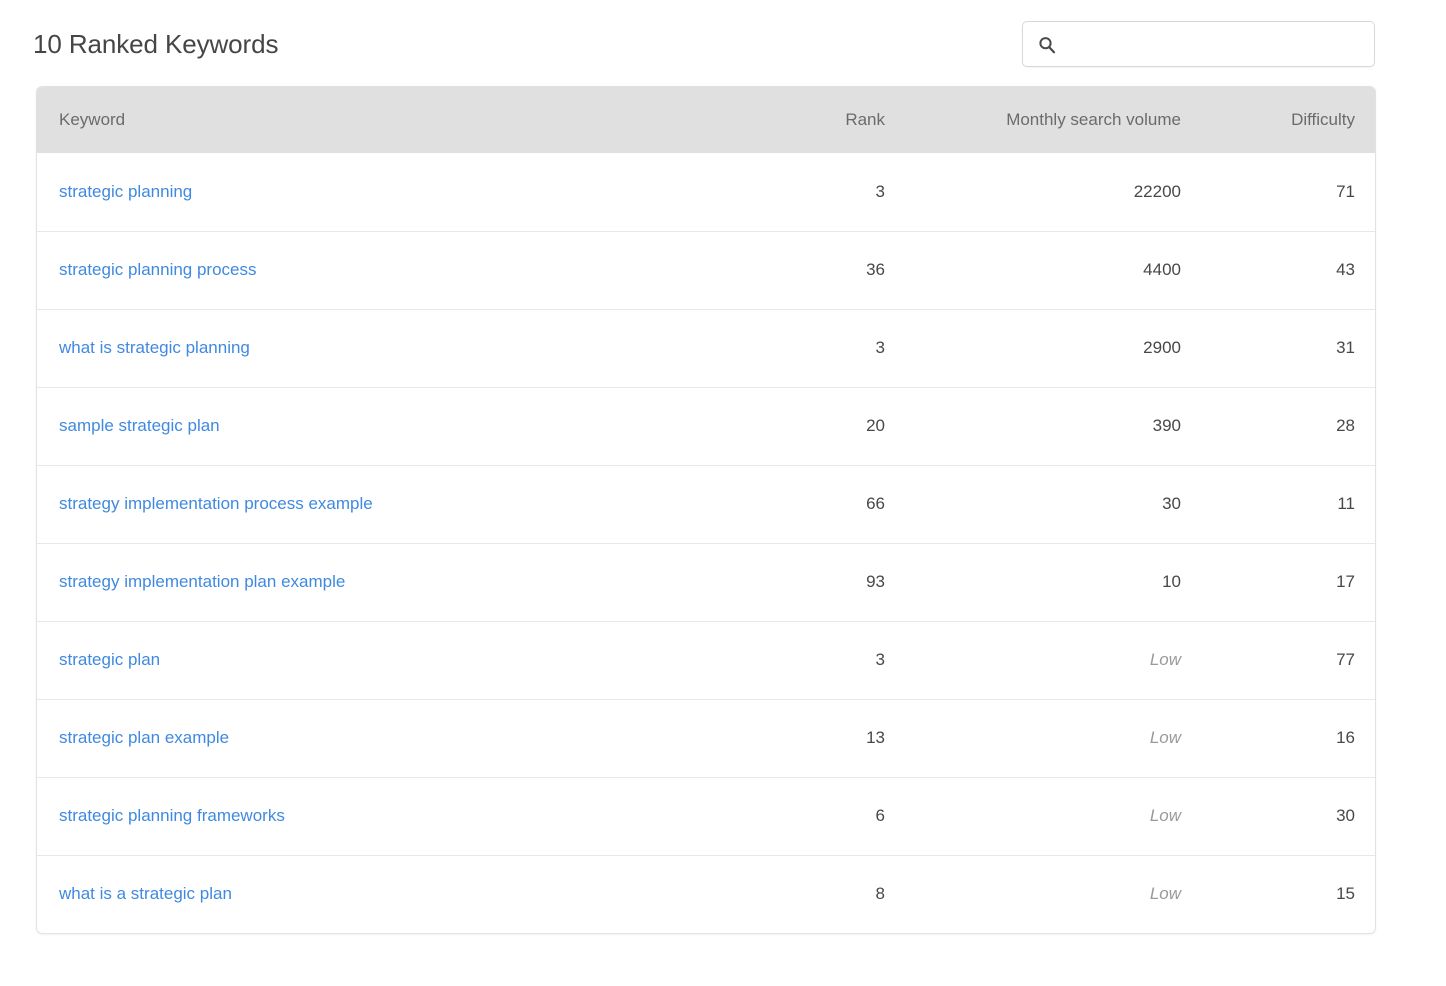 The width and height of the screenshot is (1446, 986). Describe the element at coordinates (1289, 659) in the screenshot. I see `cell-difficulty: 77` at that location.